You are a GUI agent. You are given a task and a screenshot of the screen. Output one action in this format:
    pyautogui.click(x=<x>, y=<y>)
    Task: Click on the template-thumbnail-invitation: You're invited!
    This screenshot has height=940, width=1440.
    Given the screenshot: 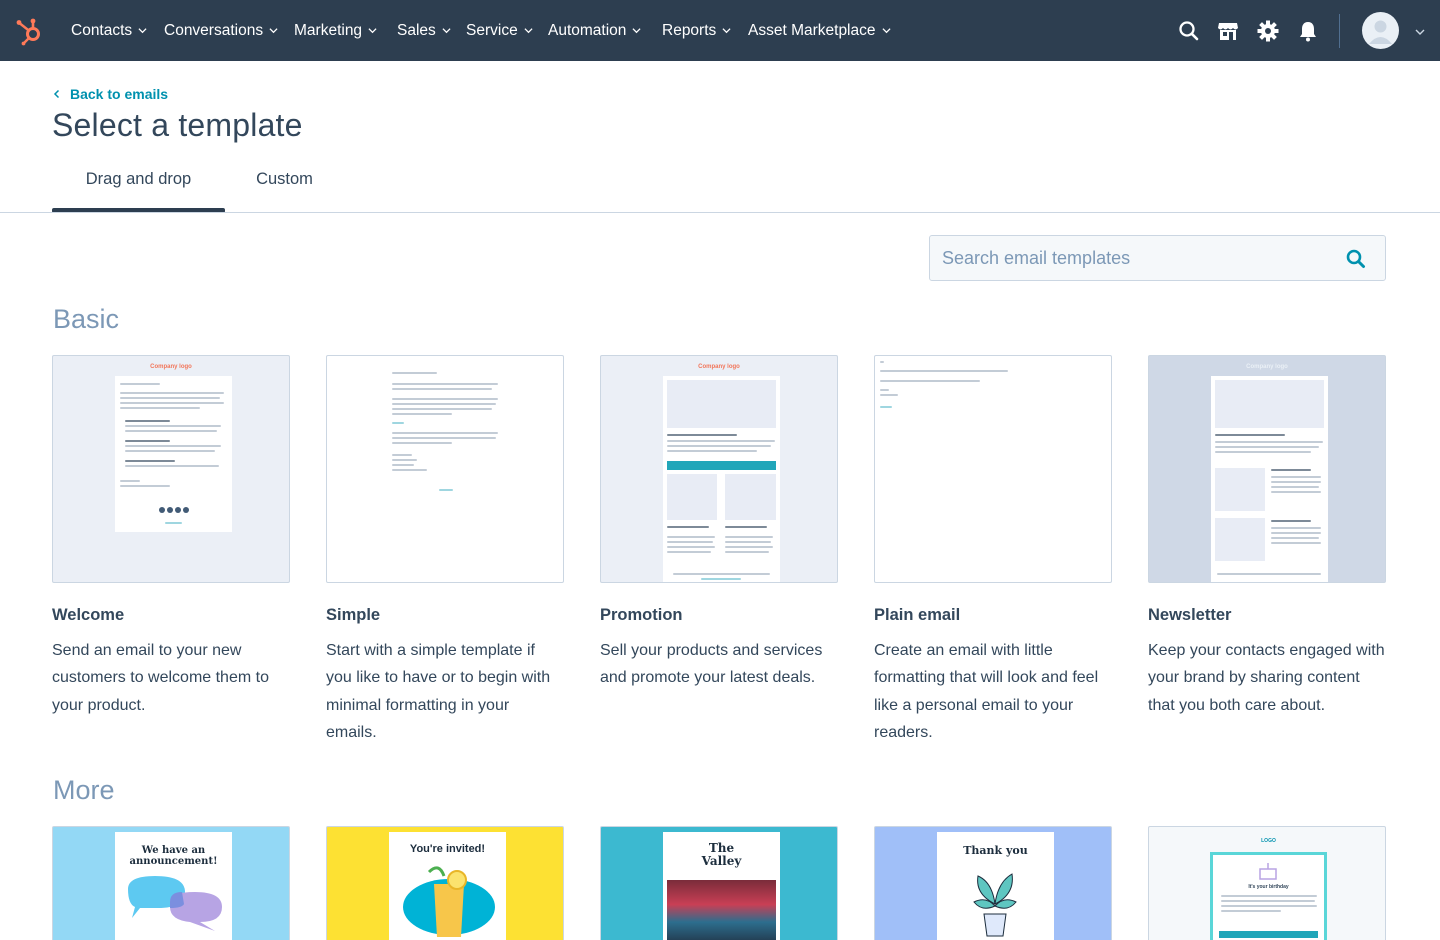 What is the action you would take?
    pyautogui.click(x=445, y=883)
    